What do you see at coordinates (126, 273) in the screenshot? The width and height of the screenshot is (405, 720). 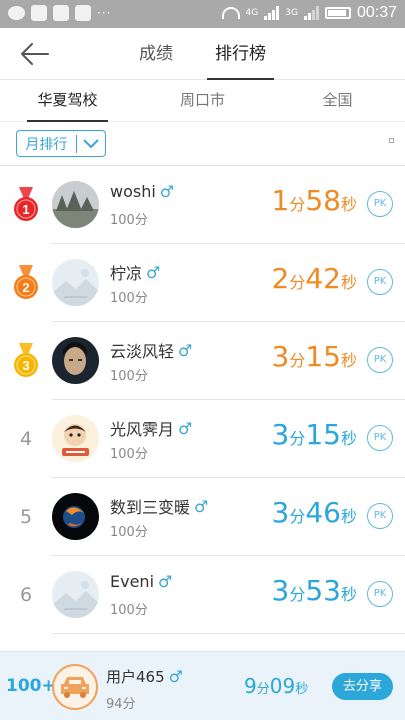 I see `user-name: 柠凉` at bounding box center [126, 273].